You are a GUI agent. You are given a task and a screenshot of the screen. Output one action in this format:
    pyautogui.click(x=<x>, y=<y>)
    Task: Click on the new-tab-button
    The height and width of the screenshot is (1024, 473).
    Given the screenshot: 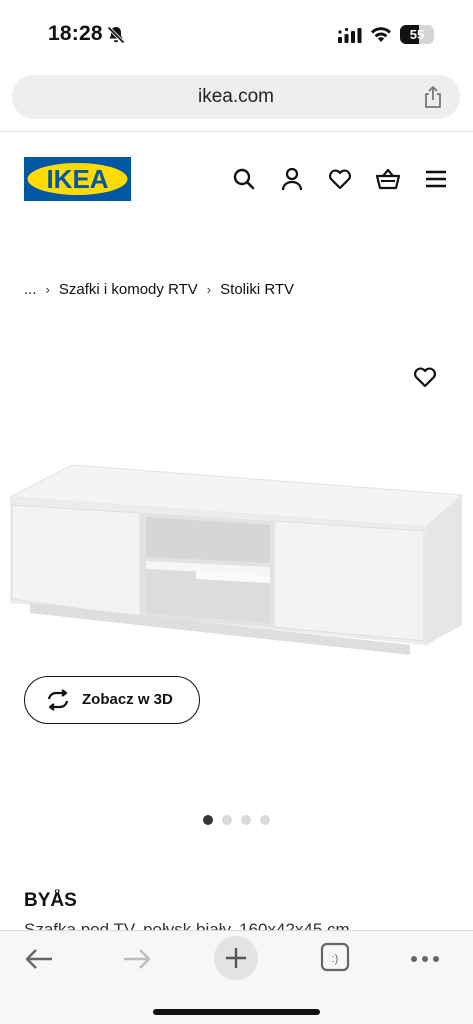 What is the action you would take?
    pyautogui.click(x=236, y=958)
    